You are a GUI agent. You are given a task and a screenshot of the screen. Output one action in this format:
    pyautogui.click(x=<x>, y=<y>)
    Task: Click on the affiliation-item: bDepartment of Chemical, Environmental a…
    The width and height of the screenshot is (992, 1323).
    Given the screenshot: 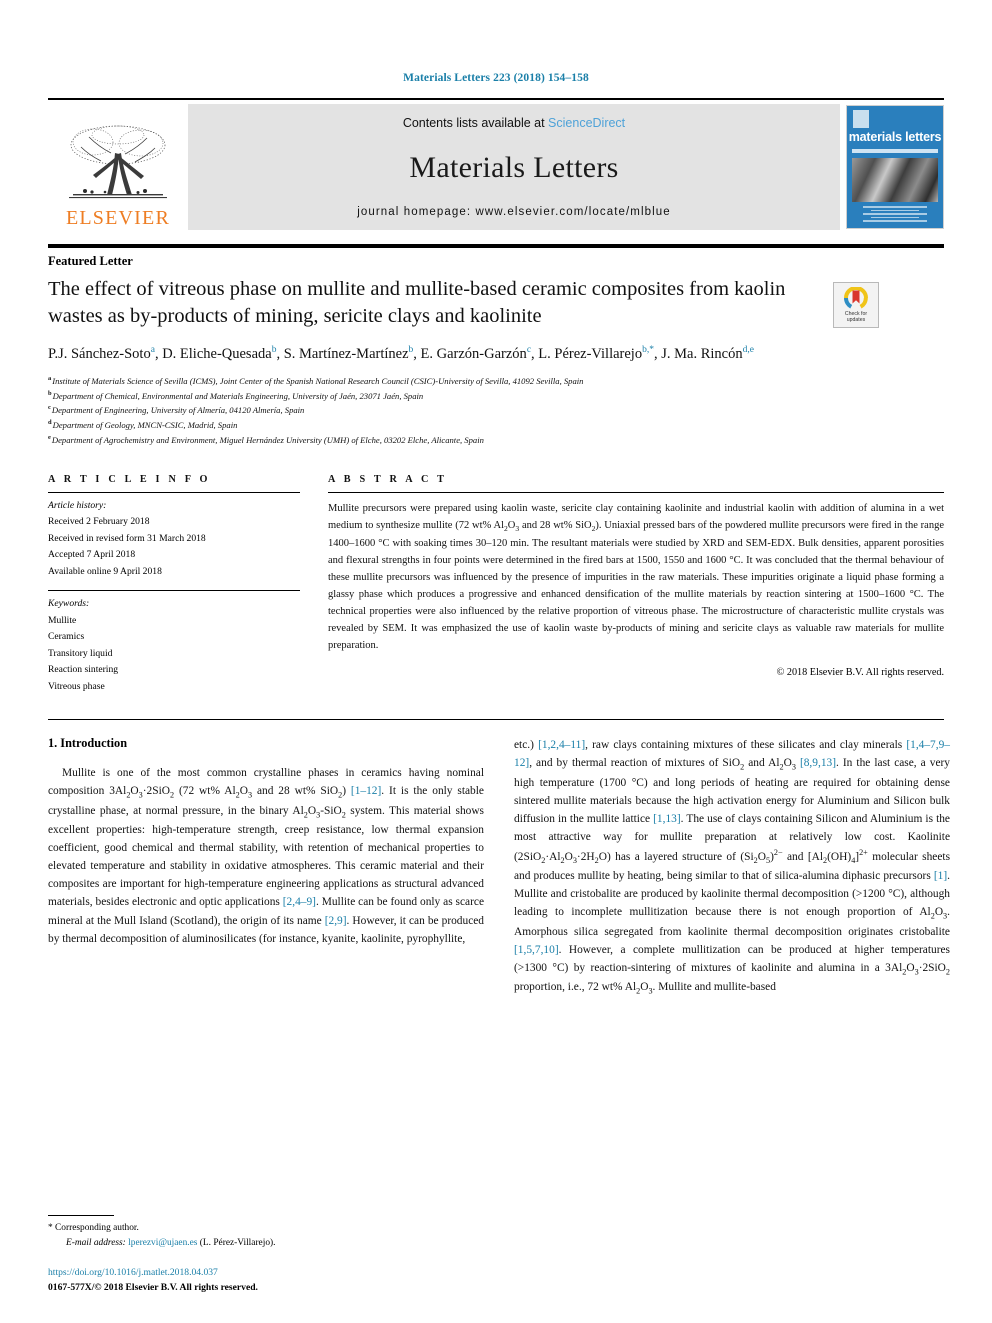 What is the action you would take?
    pyautogui.click(x=496, y=396)
    